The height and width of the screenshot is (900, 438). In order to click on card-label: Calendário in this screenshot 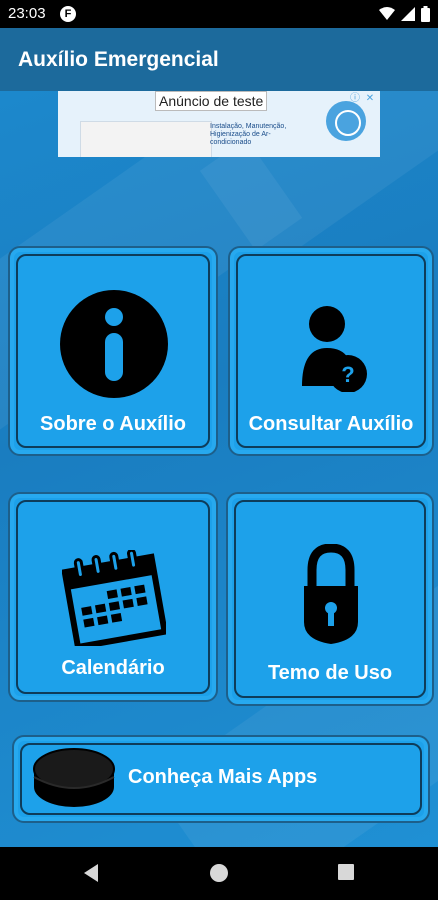, I will do `click(113, 668)`.